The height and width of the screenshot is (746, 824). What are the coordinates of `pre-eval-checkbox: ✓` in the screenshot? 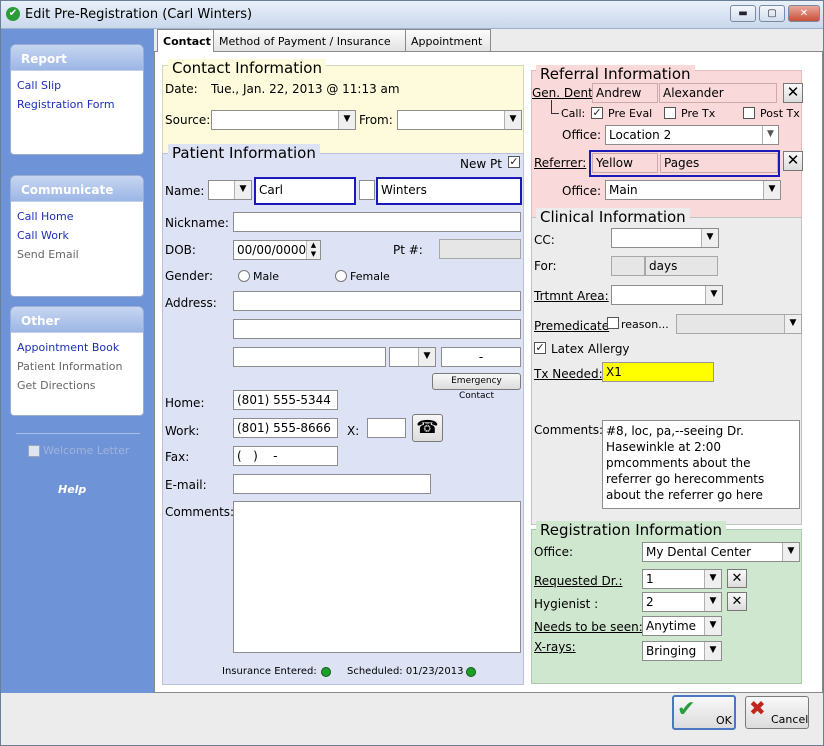 It's located at (597, 113).